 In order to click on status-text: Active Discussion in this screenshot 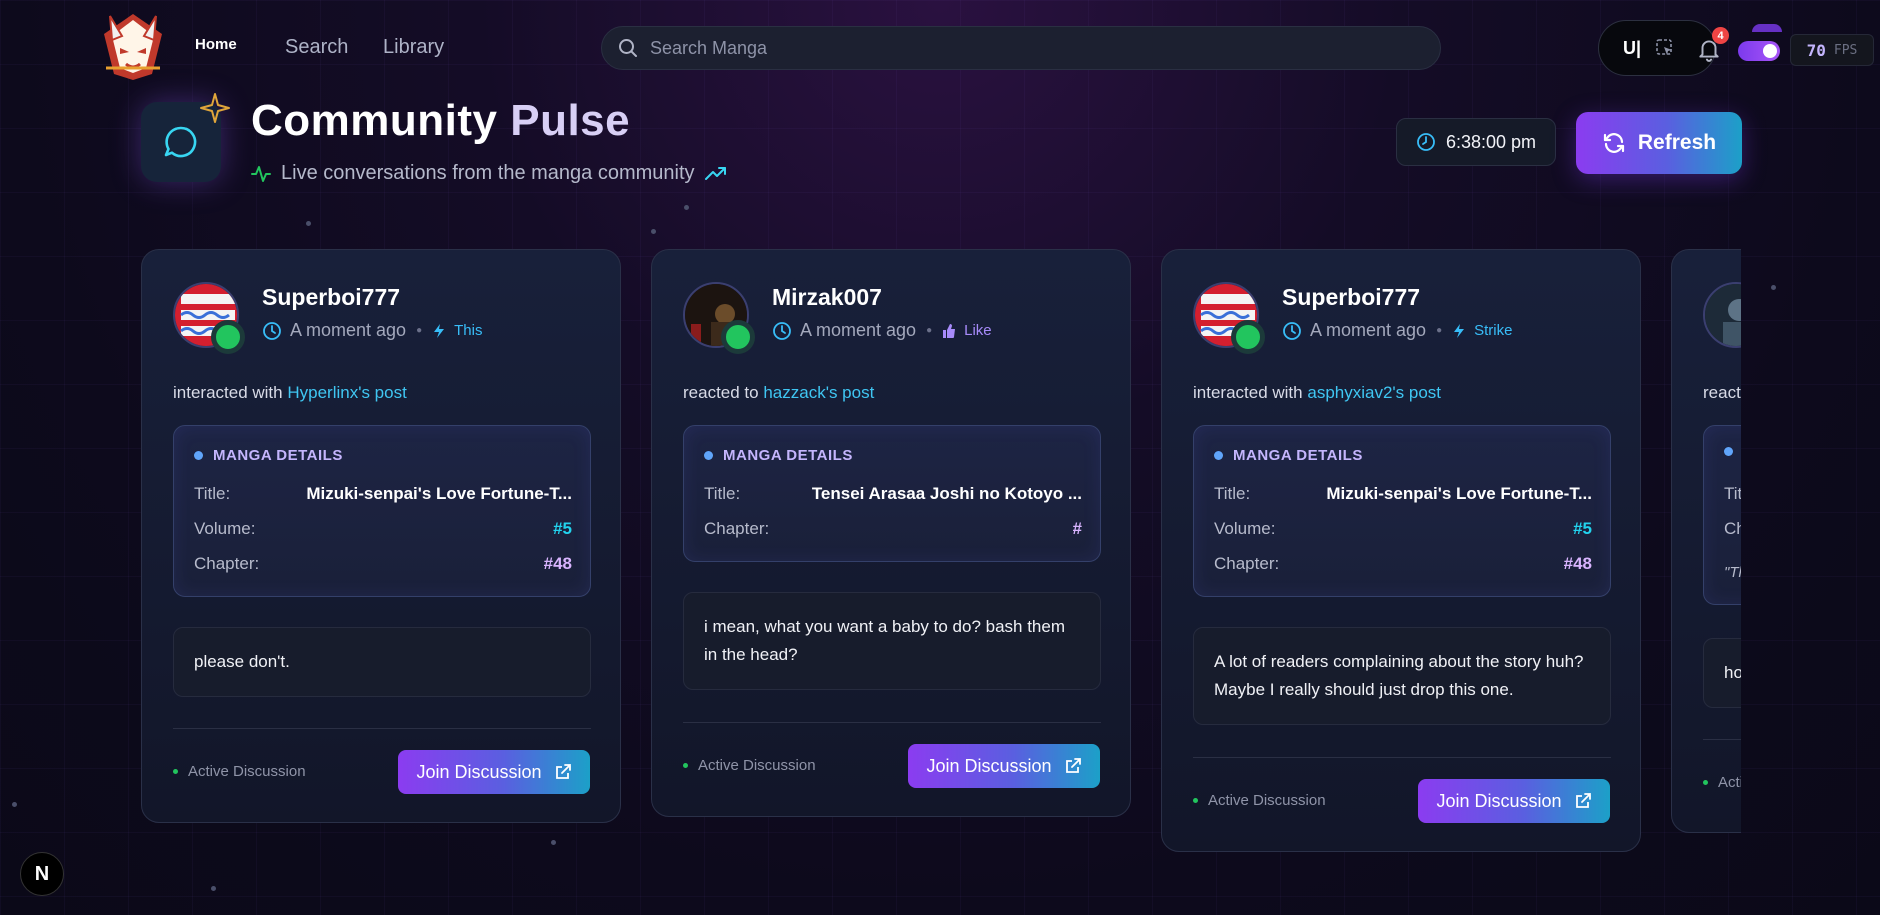, I will do `click(1267, 800)`.